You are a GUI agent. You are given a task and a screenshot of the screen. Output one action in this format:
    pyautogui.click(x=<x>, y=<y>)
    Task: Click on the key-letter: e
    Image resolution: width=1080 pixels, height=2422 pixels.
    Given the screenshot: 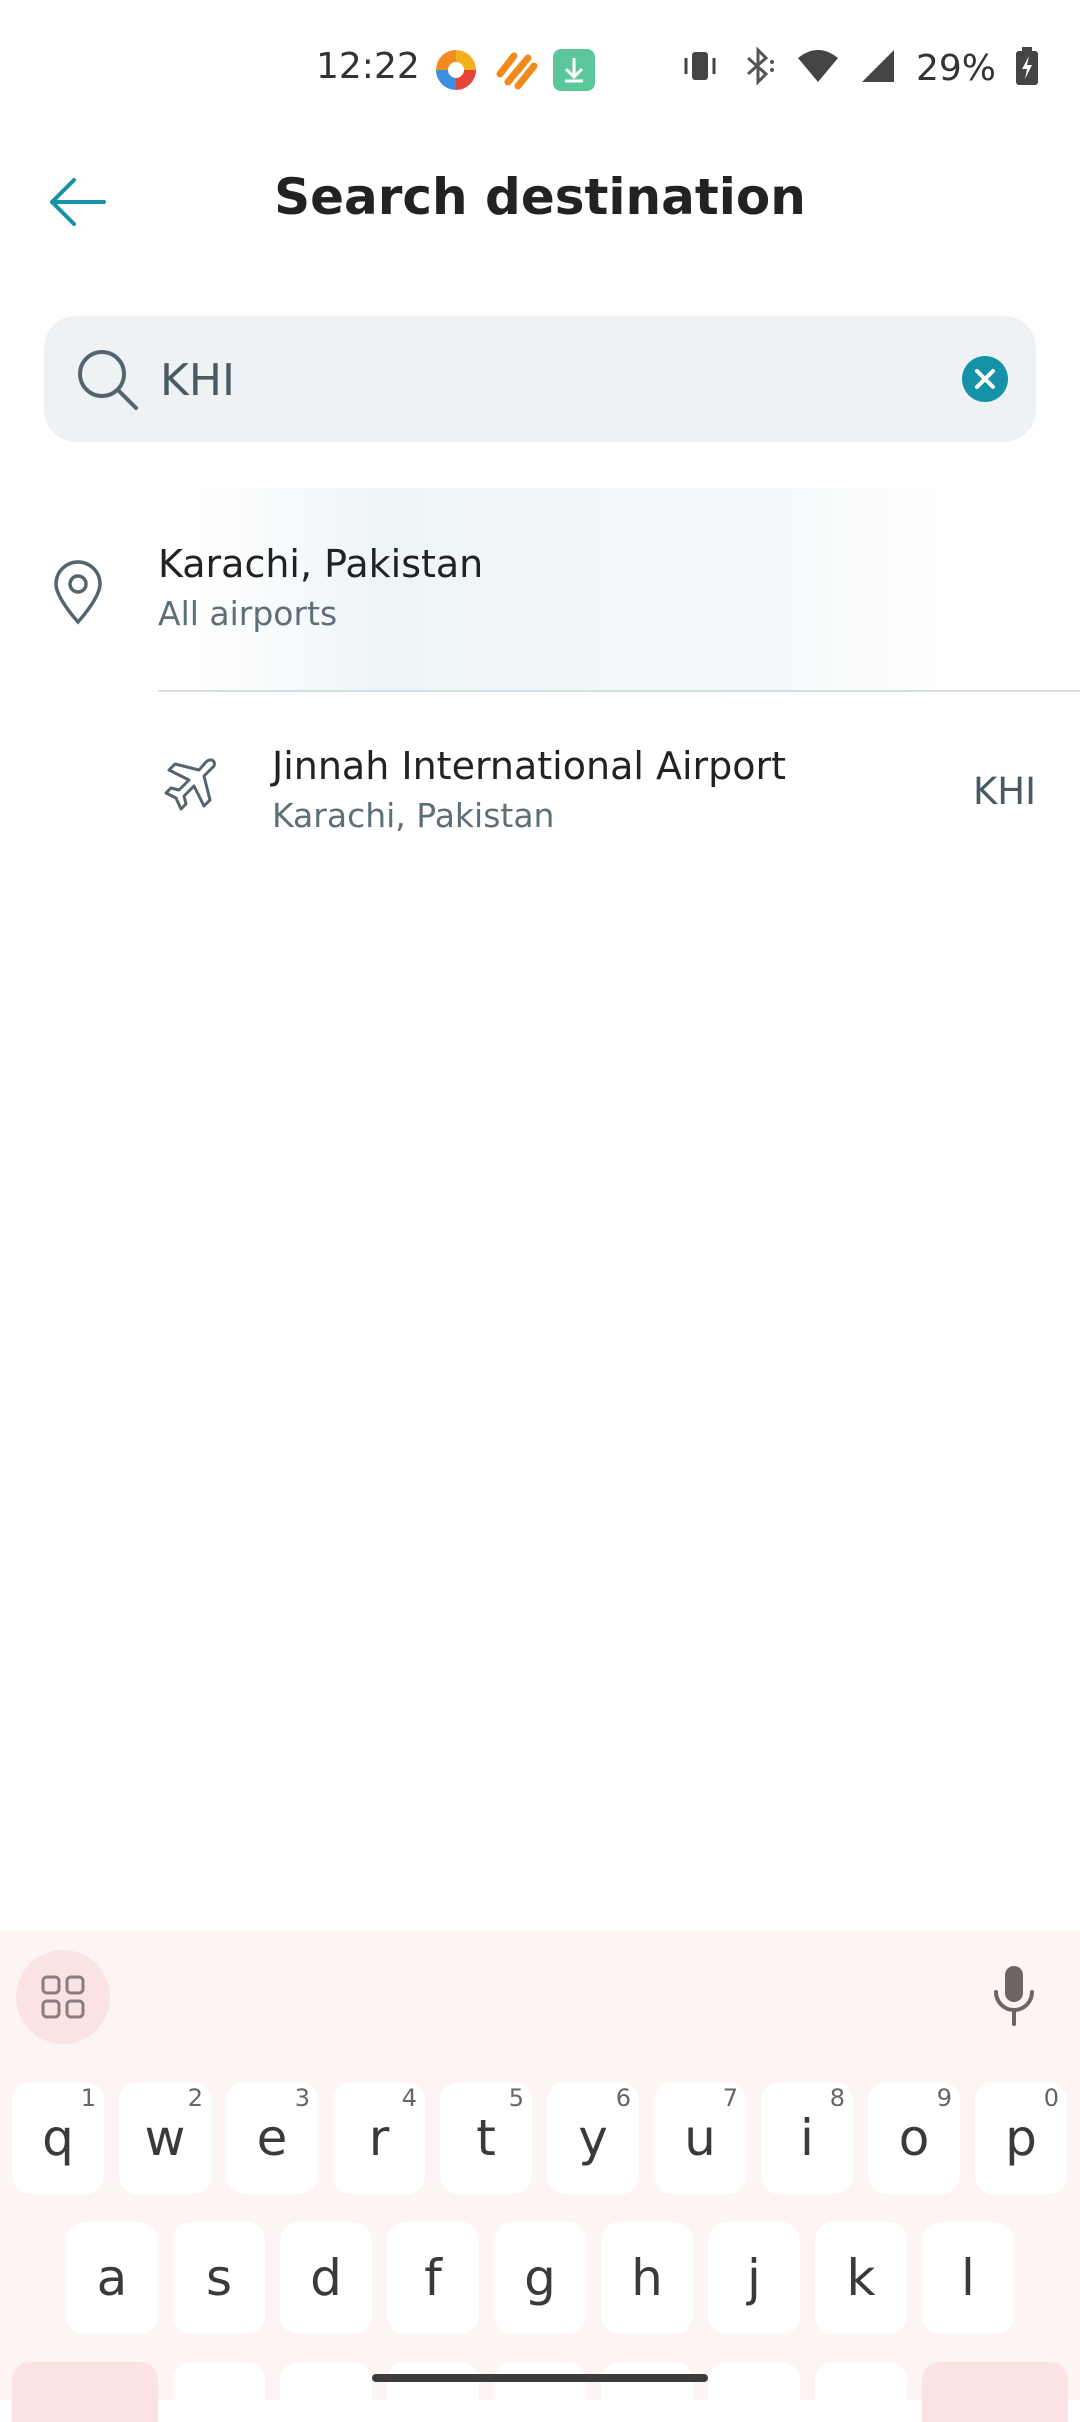 What is the action you would take?
    pyautogui.click(x=272, y=2138)
    